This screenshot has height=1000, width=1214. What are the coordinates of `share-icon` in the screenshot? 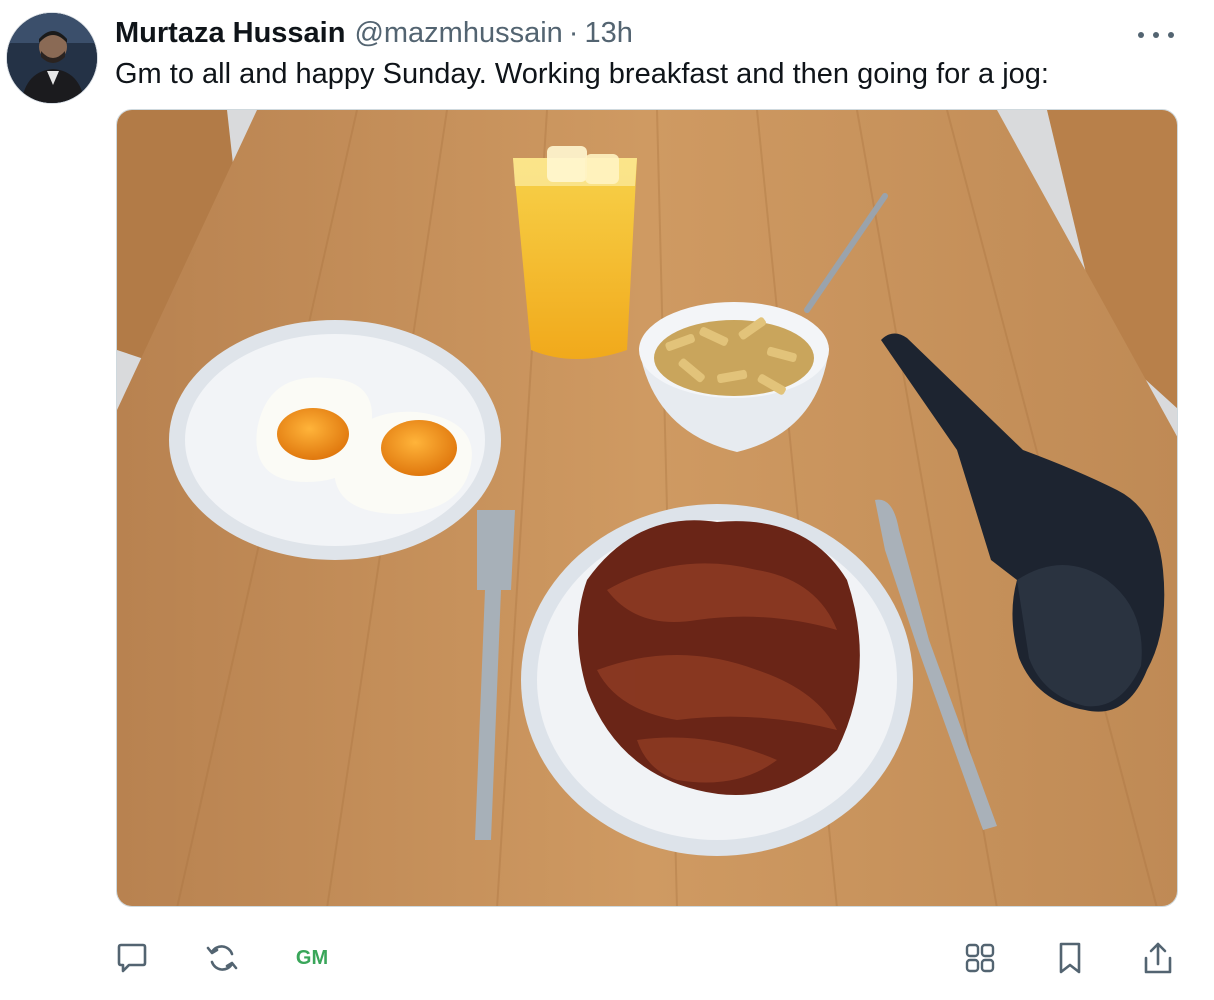 It's located at (1158, 958).